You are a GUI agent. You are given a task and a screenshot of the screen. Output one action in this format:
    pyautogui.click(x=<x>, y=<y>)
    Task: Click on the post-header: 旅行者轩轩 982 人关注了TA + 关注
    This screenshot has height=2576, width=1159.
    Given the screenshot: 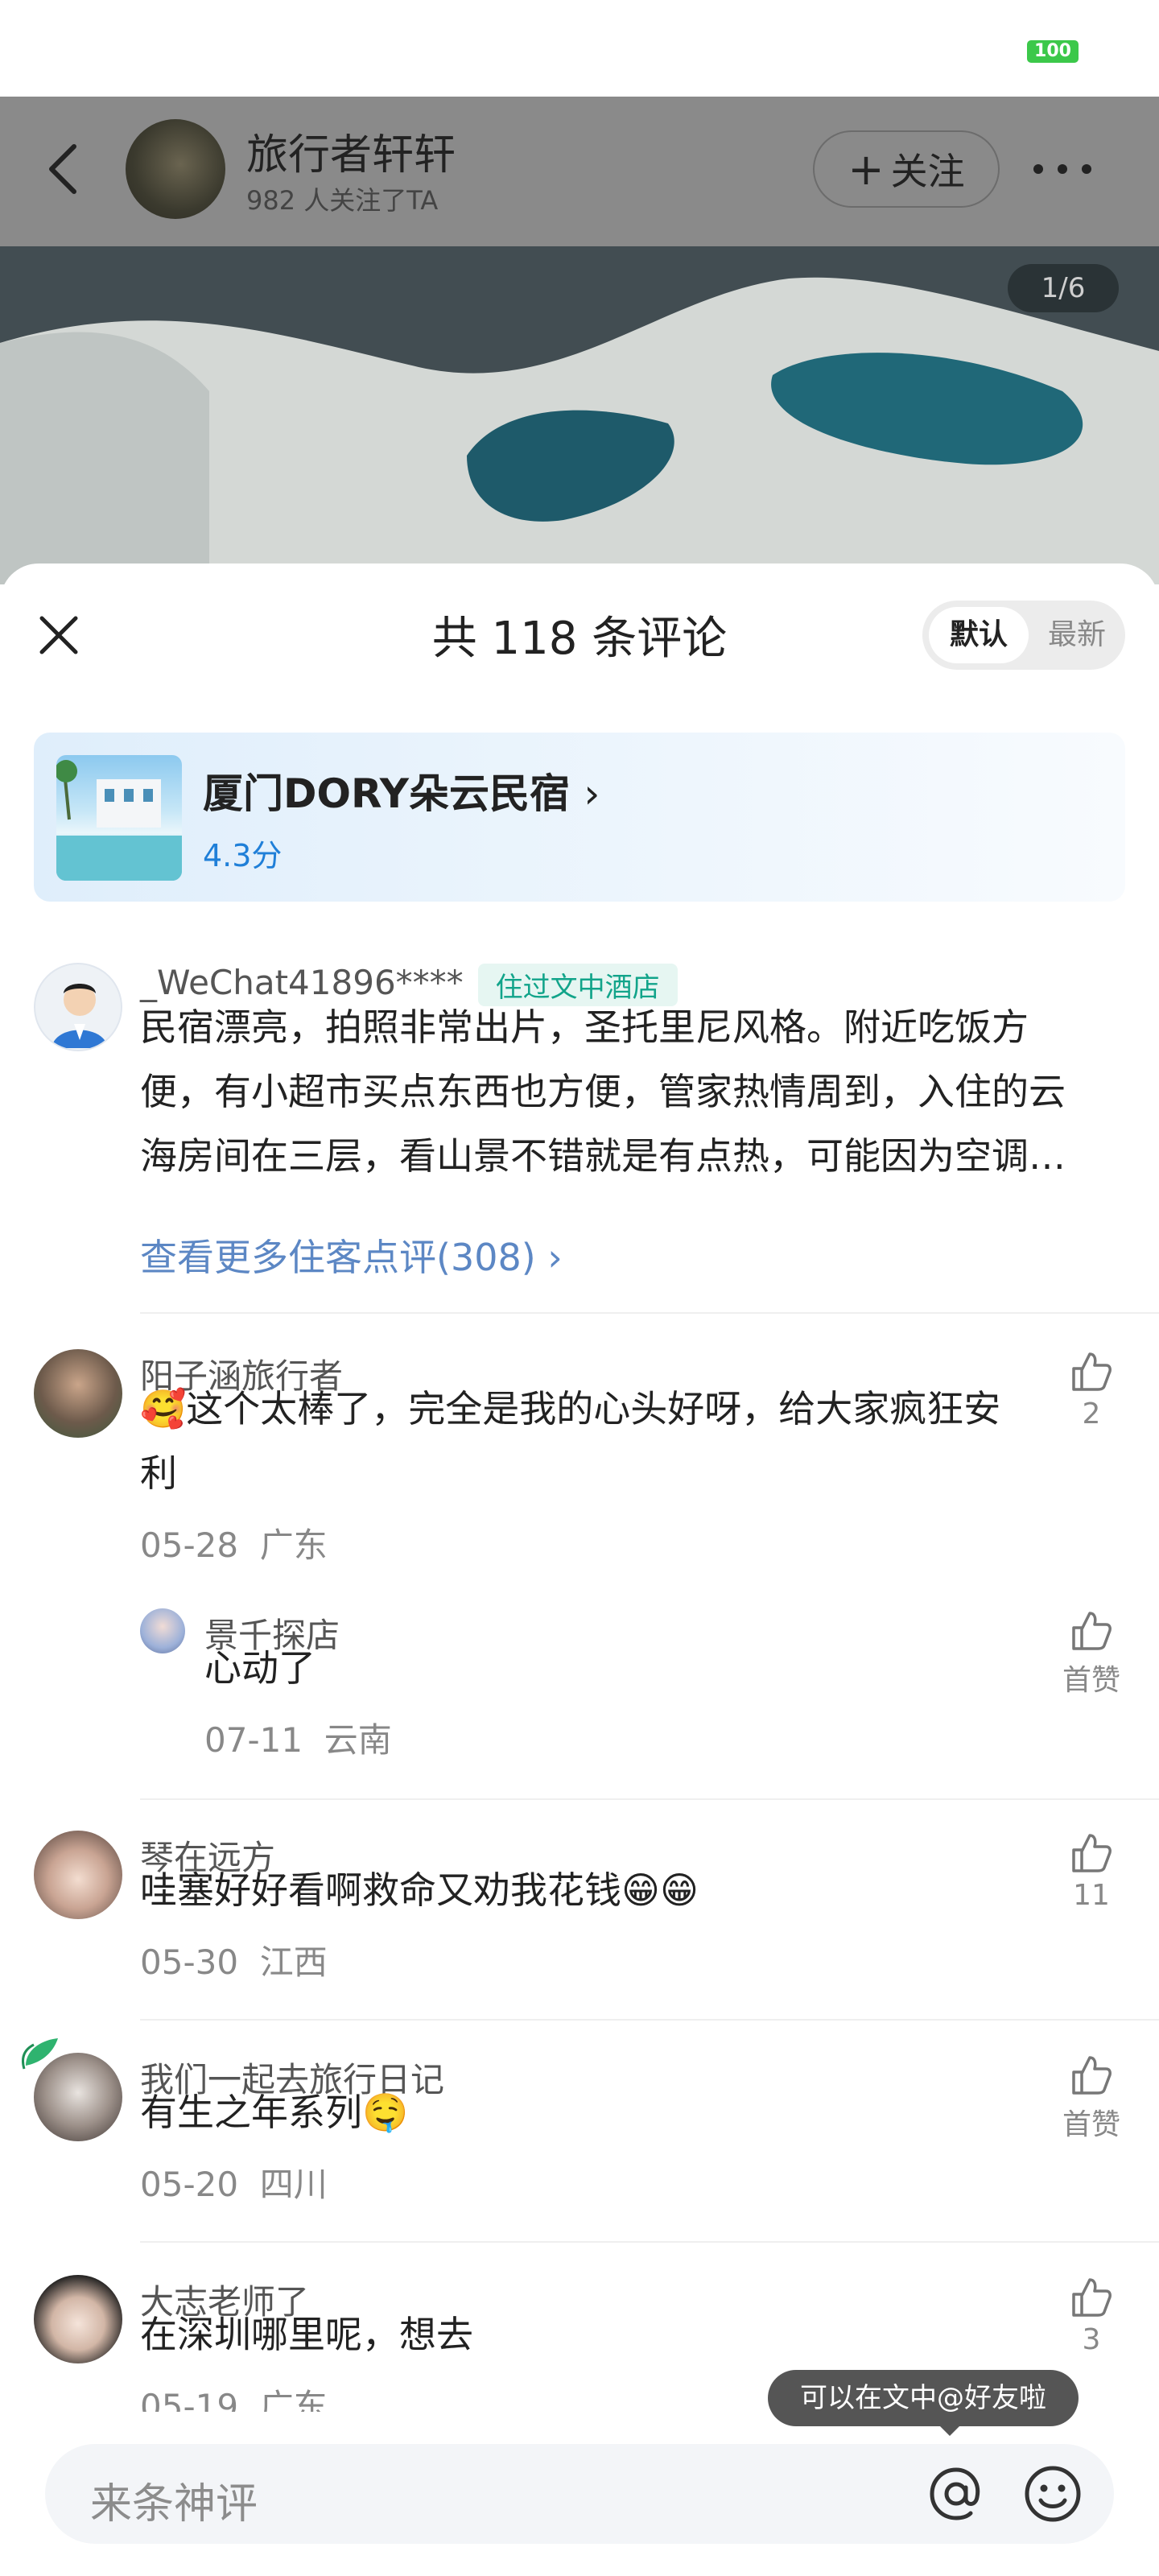 What is the action you would take?
    pyautogui.click(x=579, y=171)
    